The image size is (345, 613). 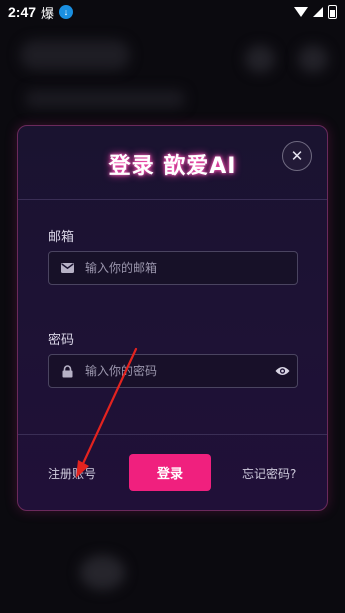 What do you see at coordinates (67, 268) in the screenshot?
I see `mail-icon` at bounding box center [67, 268].